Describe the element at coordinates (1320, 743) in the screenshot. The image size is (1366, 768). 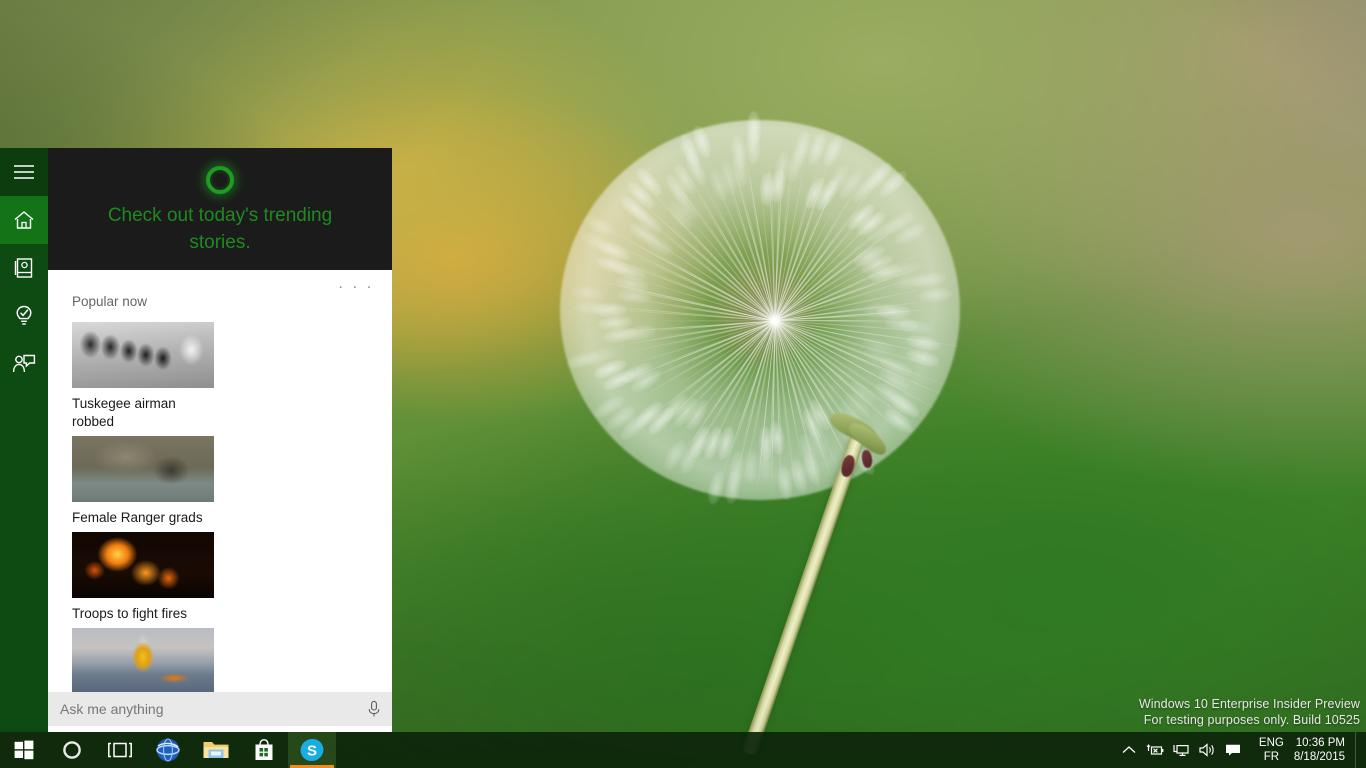
I see `clock-time: 10:36 PM` at that location.